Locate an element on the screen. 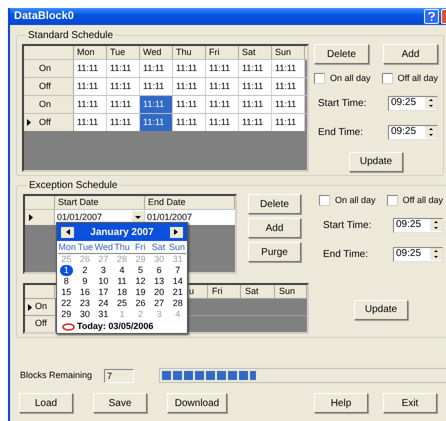 The width and height of the screenshot is (446, 421). push-button: Load is located at coordinates (46, 403).